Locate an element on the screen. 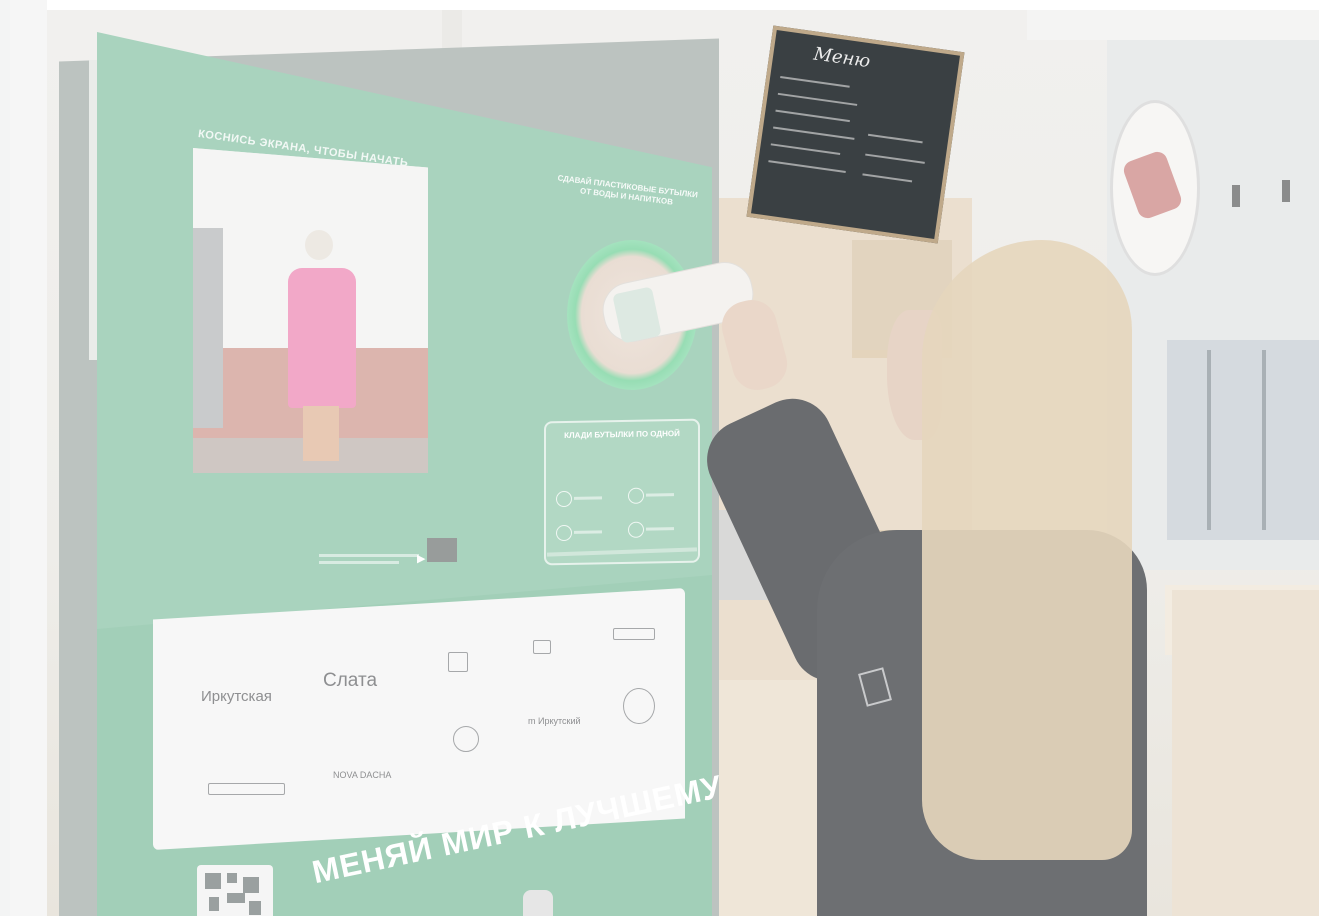  rules-title: КЛАДИ БУТЫЛКИ ПО ОДНОЙ is located at coordinates (622, 434).